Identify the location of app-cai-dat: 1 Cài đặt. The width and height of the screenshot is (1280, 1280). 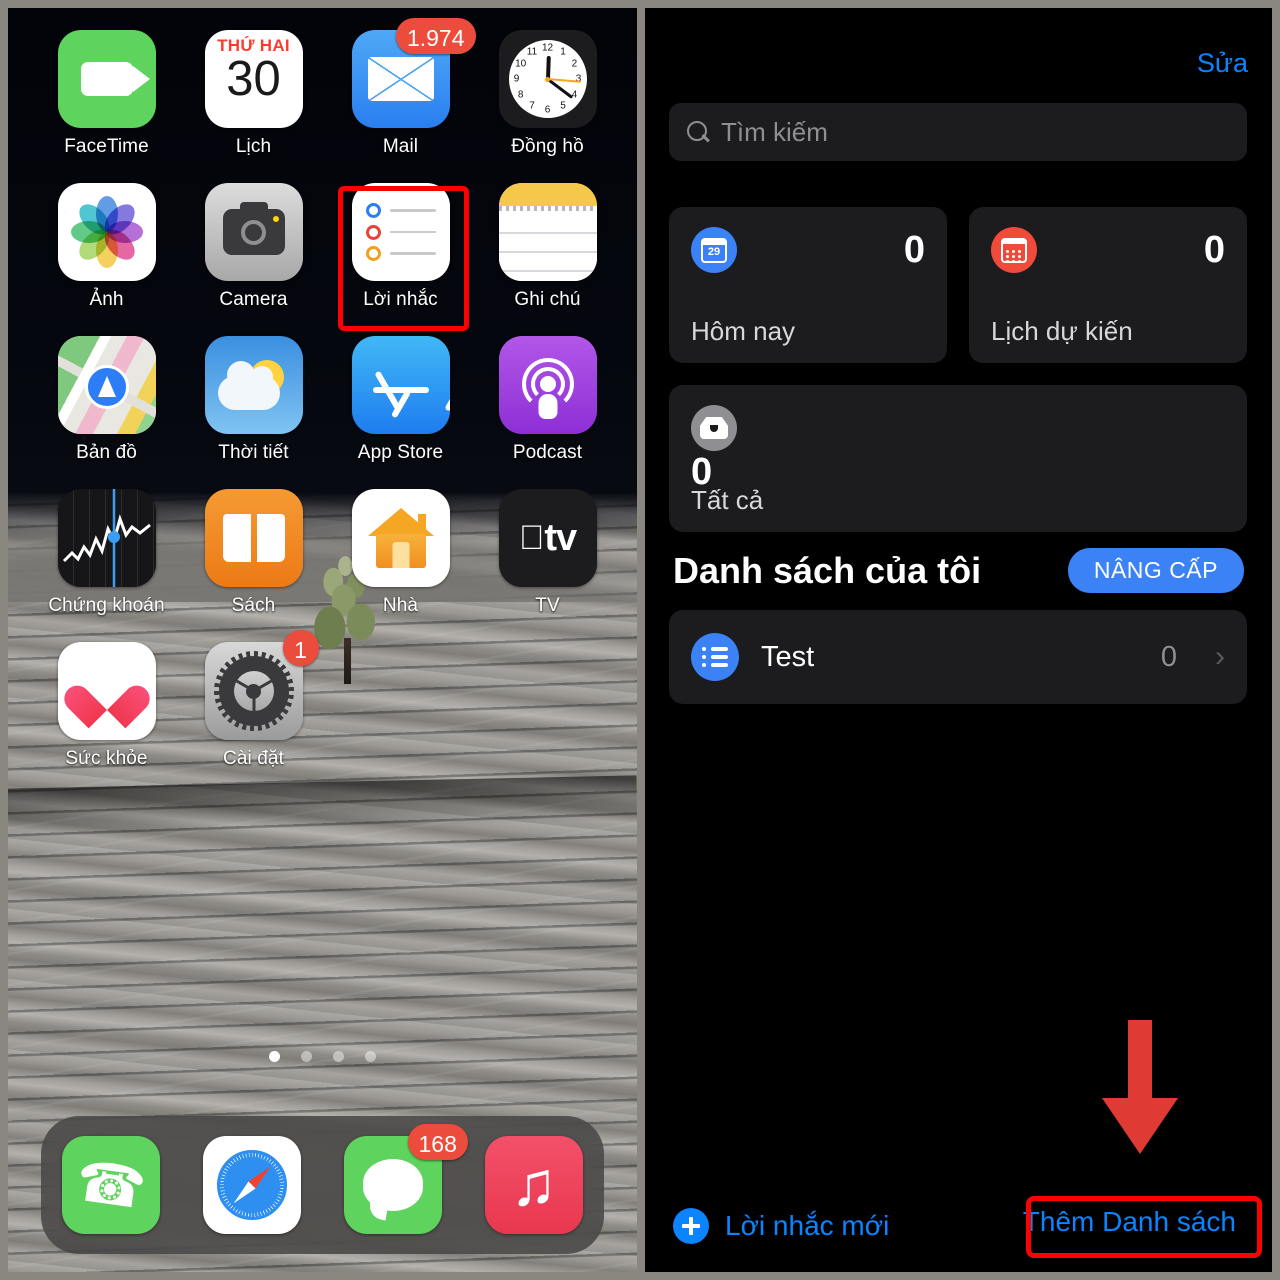
(253, 700).